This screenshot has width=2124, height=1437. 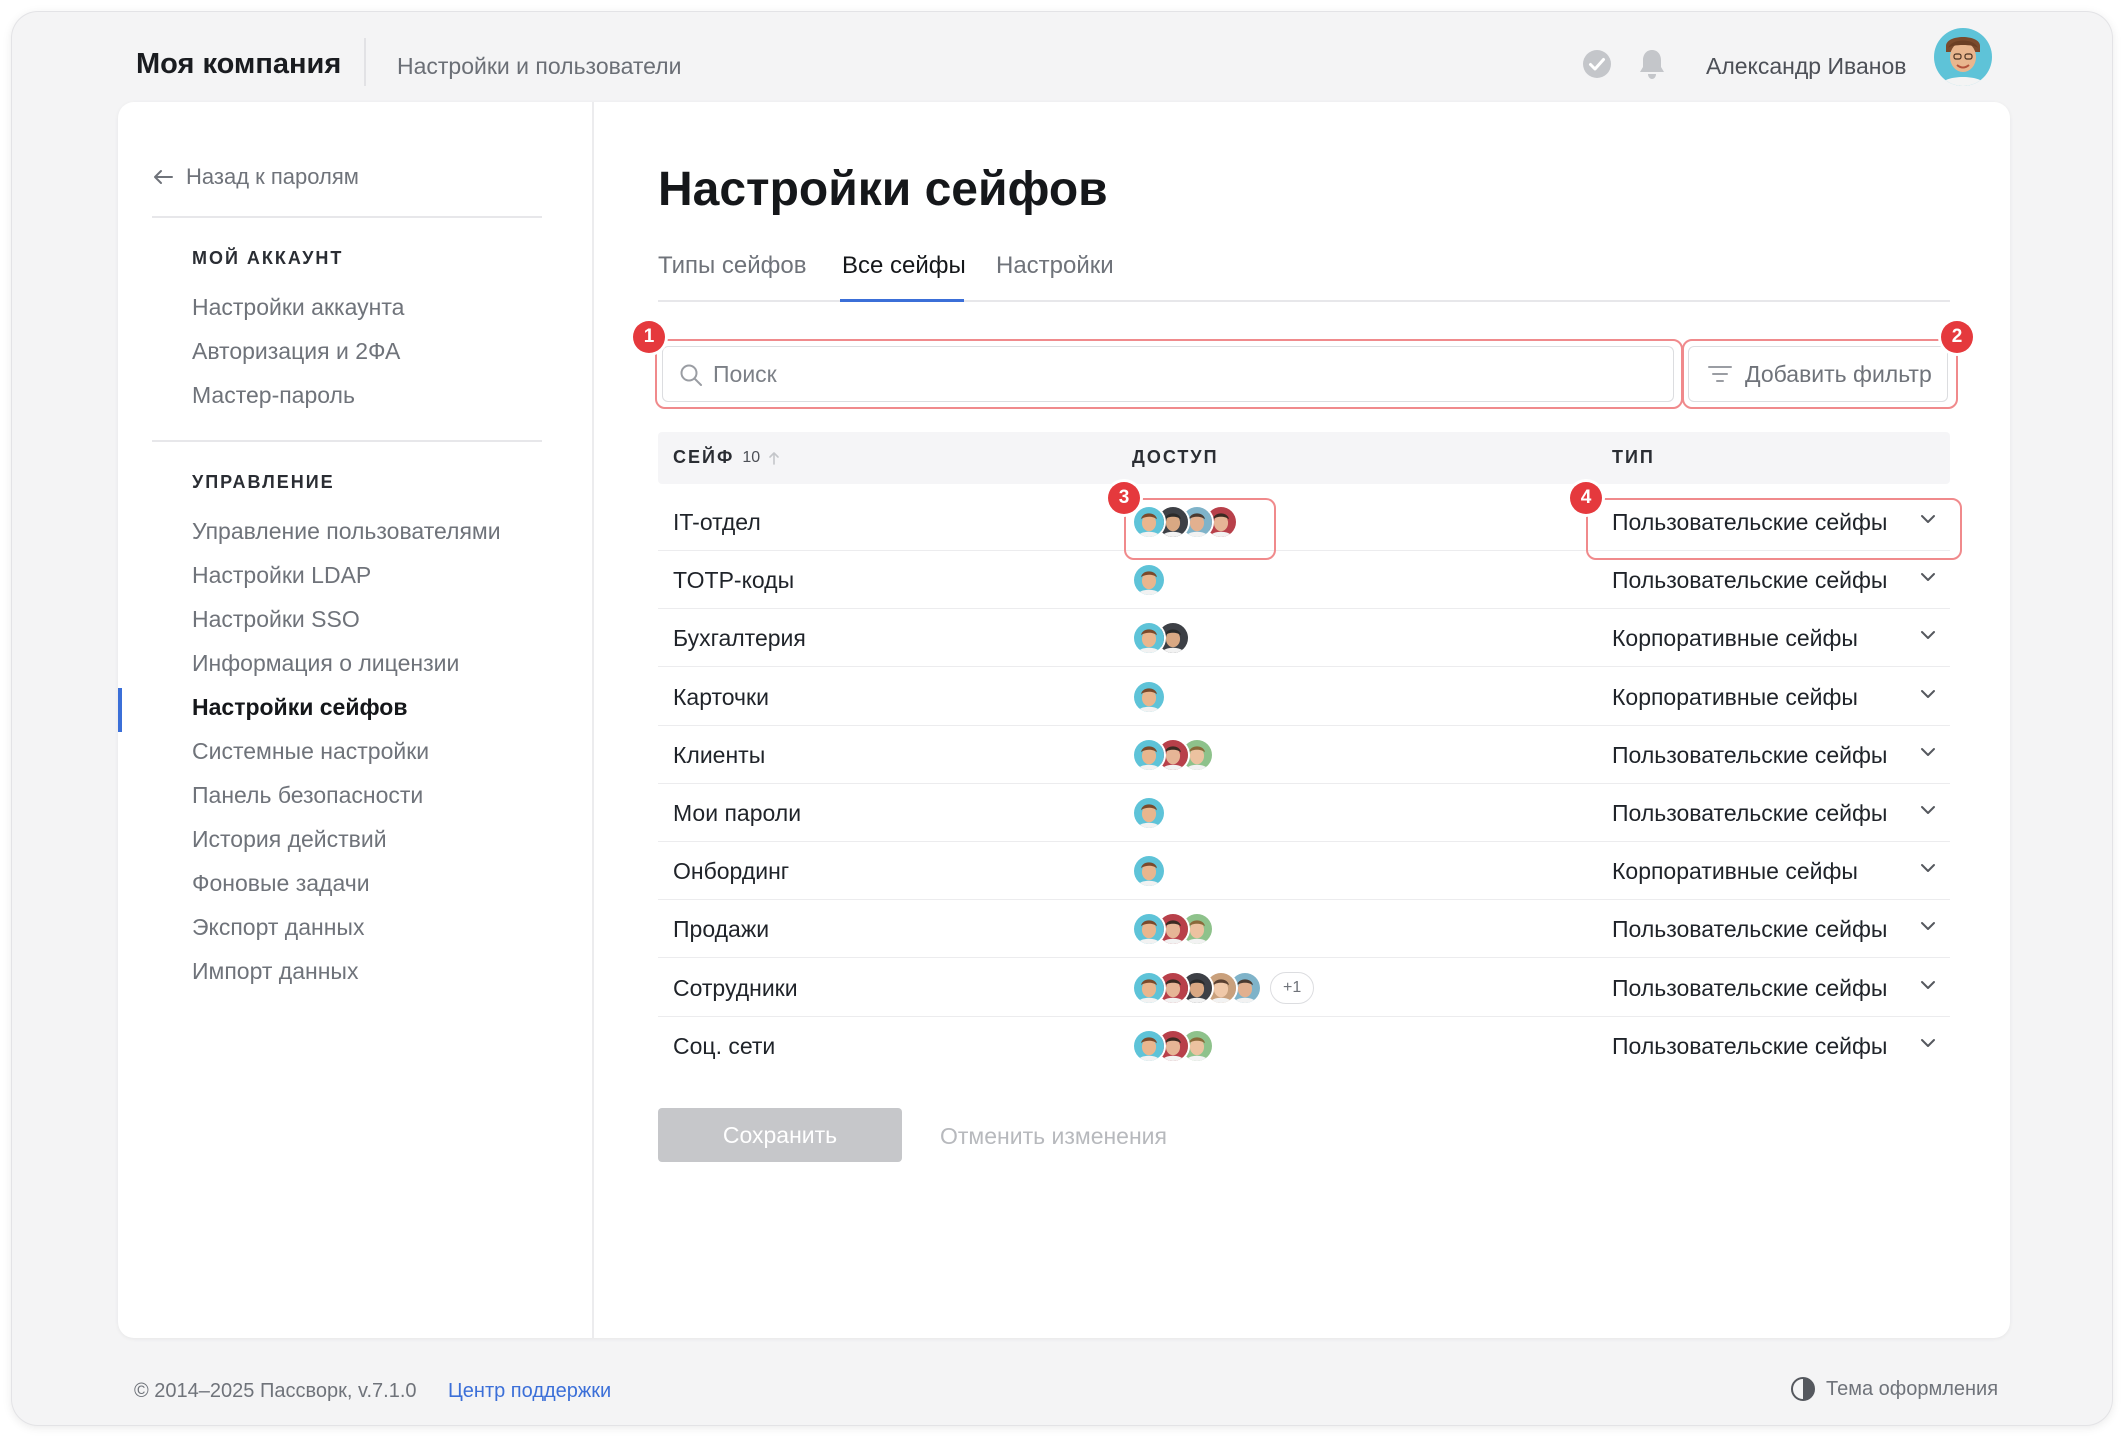 What do you see at coordinates (296, 351) in the screenshot?
I see `sidebar-item-auth-2fa: Авторизация и 2ФА` at bounding box center [296, 351].